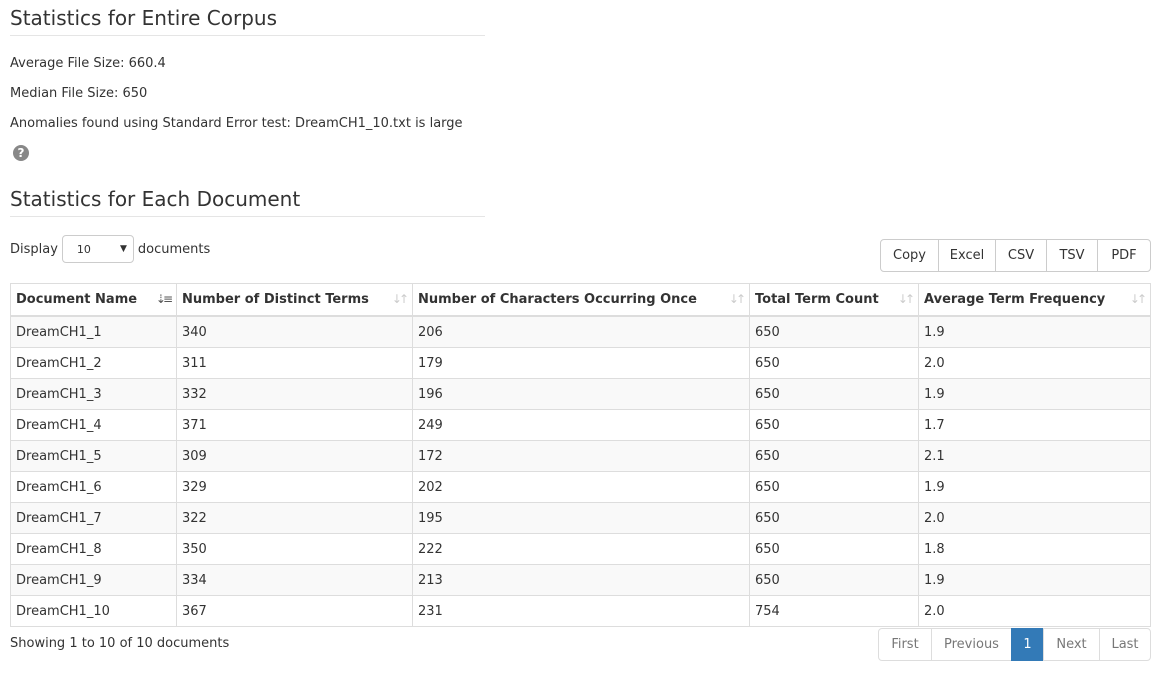  I want to click on cell-distinct-terms: 340, so click(294, 331).